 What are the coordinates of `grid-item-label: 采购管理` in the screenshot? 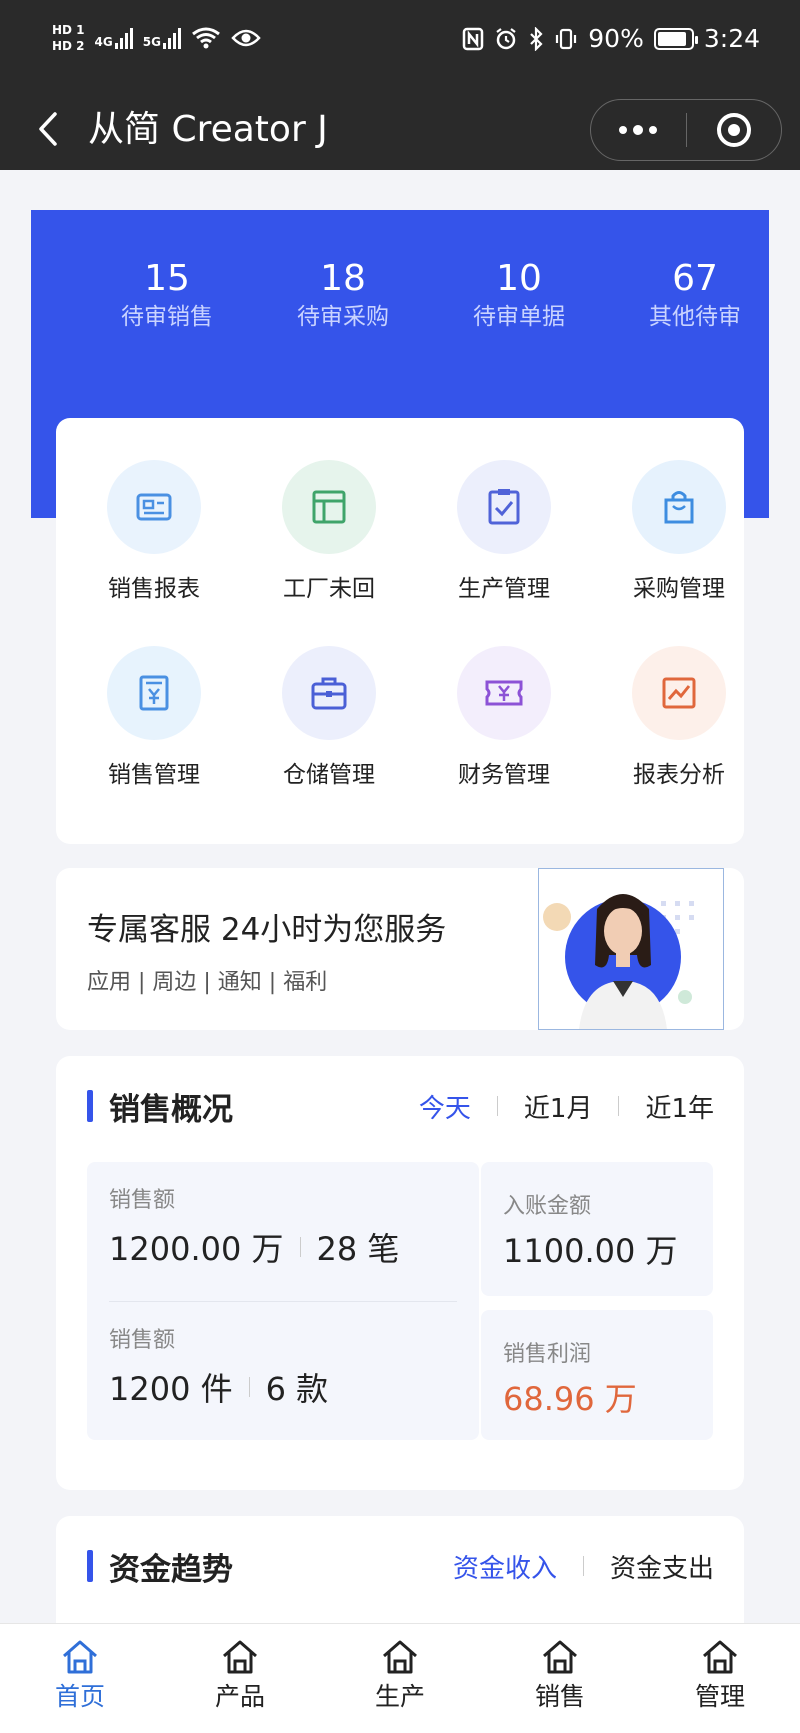 It's located at (679, 589).